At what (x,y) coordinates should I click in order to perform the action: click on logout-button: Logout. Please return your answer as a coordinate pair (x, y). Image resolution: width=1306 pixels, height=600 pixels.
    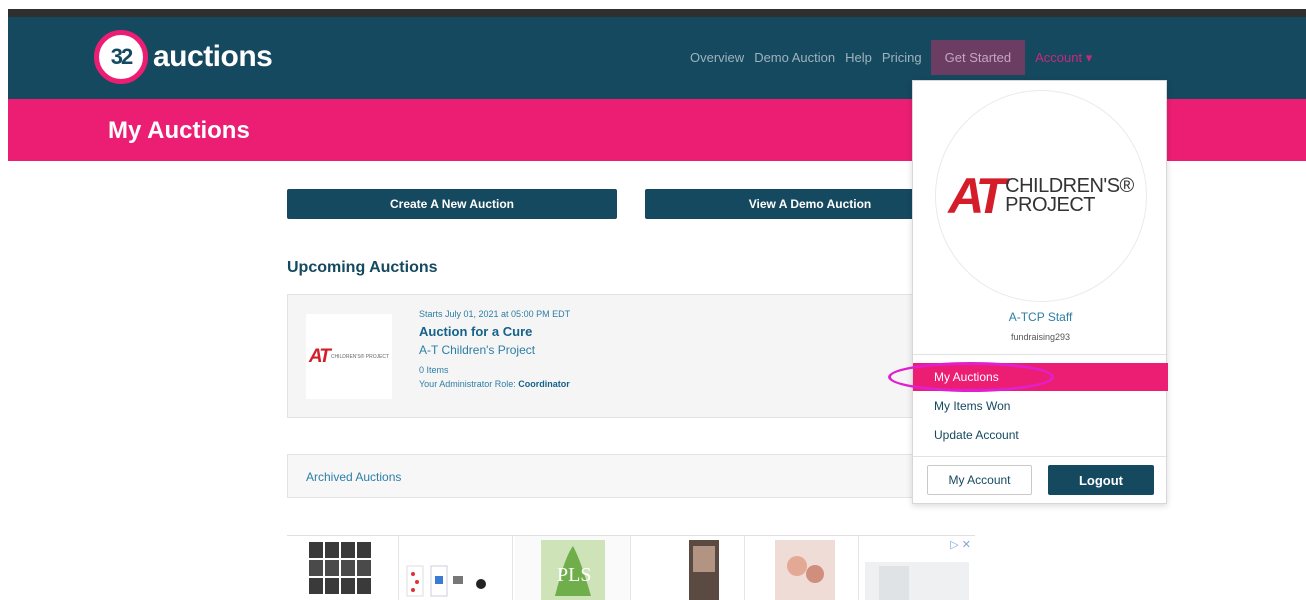
    Looking at the image, I should click on (1101, 480).